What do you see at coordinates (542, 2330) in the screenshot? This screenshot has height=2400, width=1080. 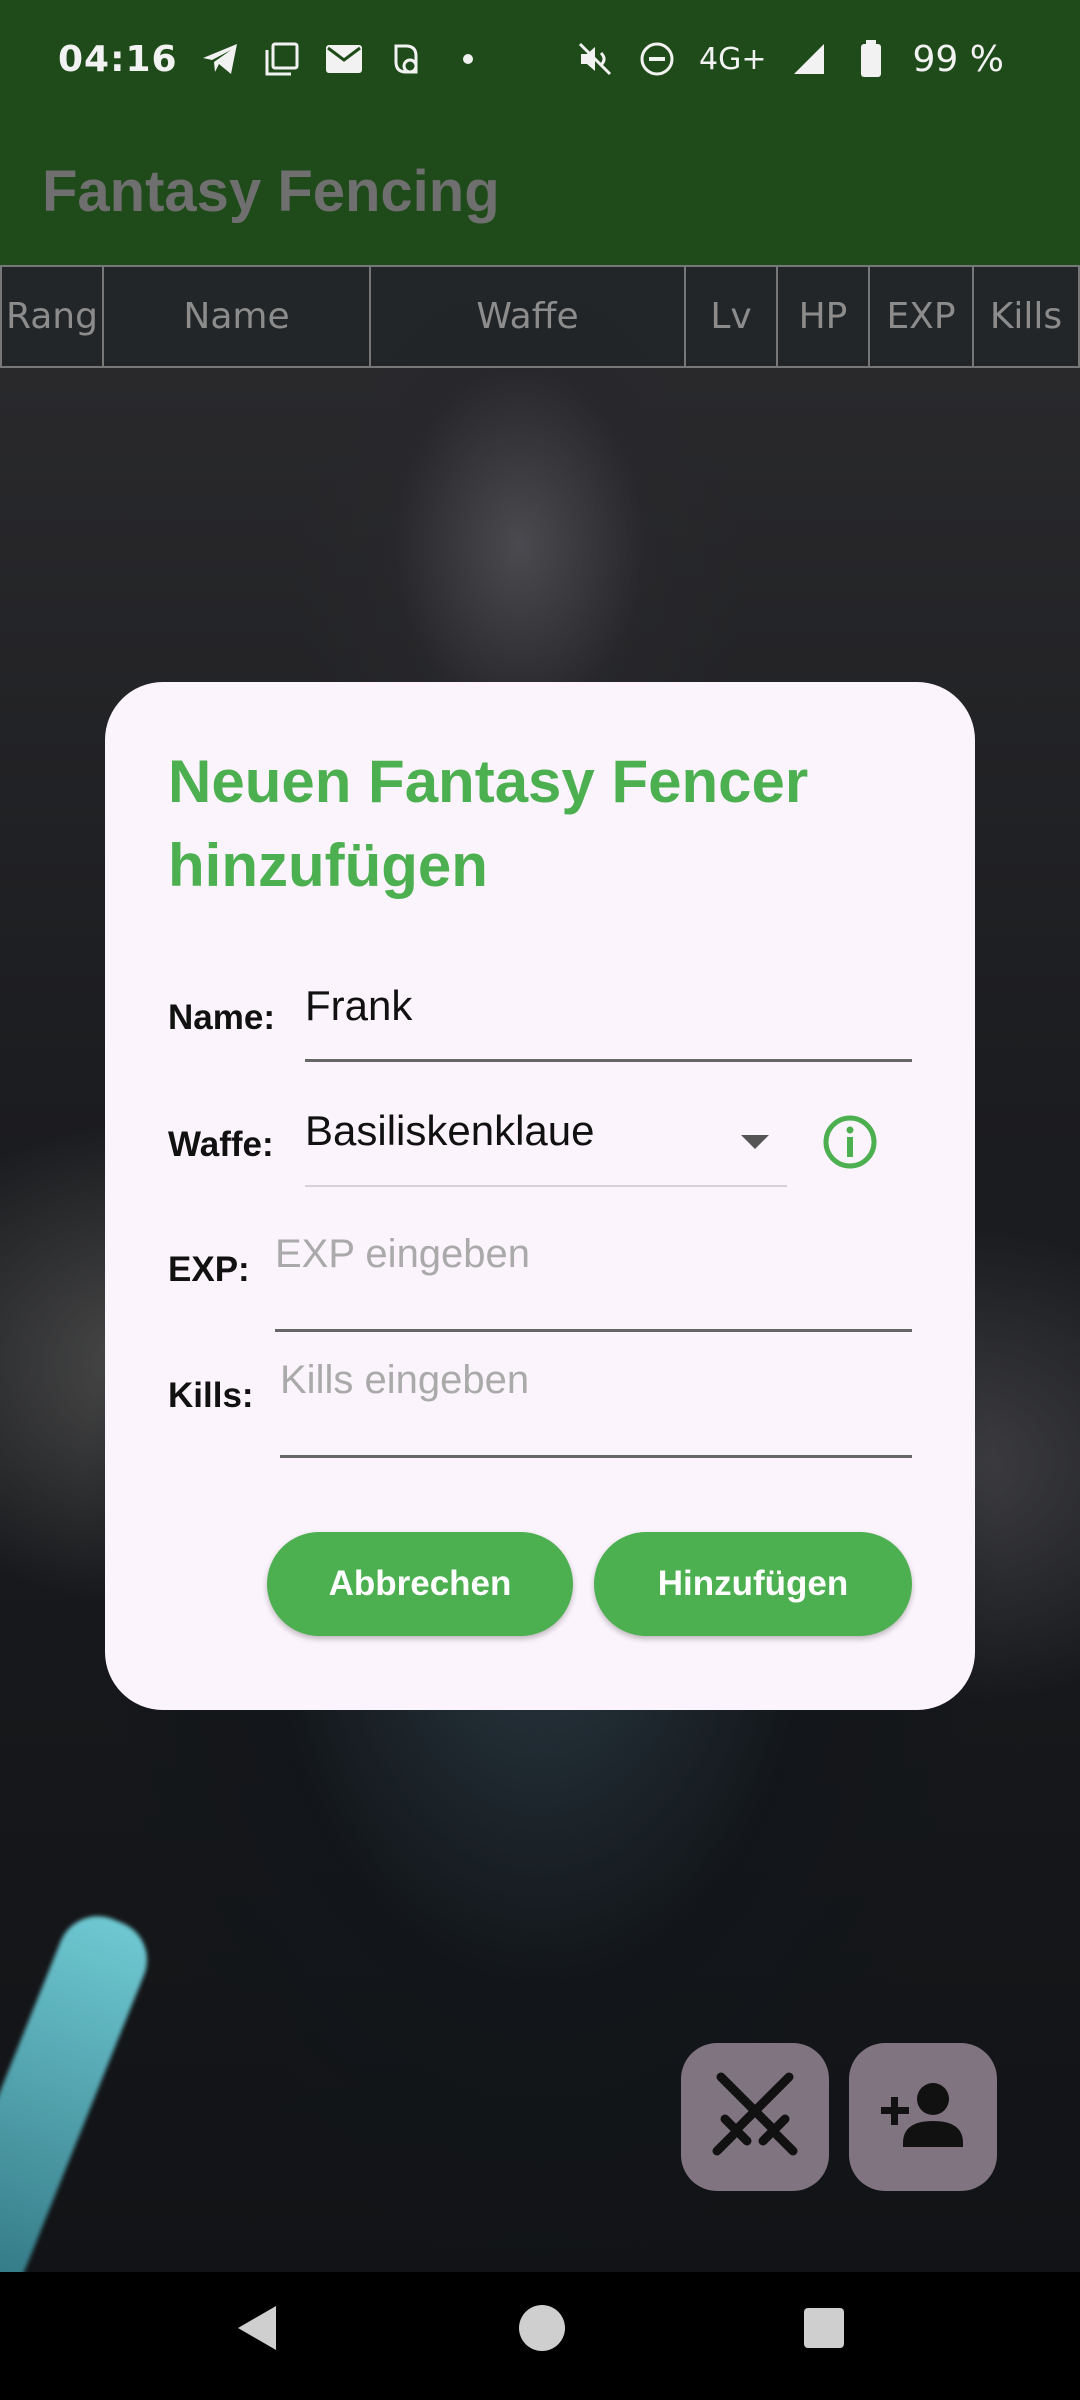 I see `home-icon` at bounding box center [542, 2330].